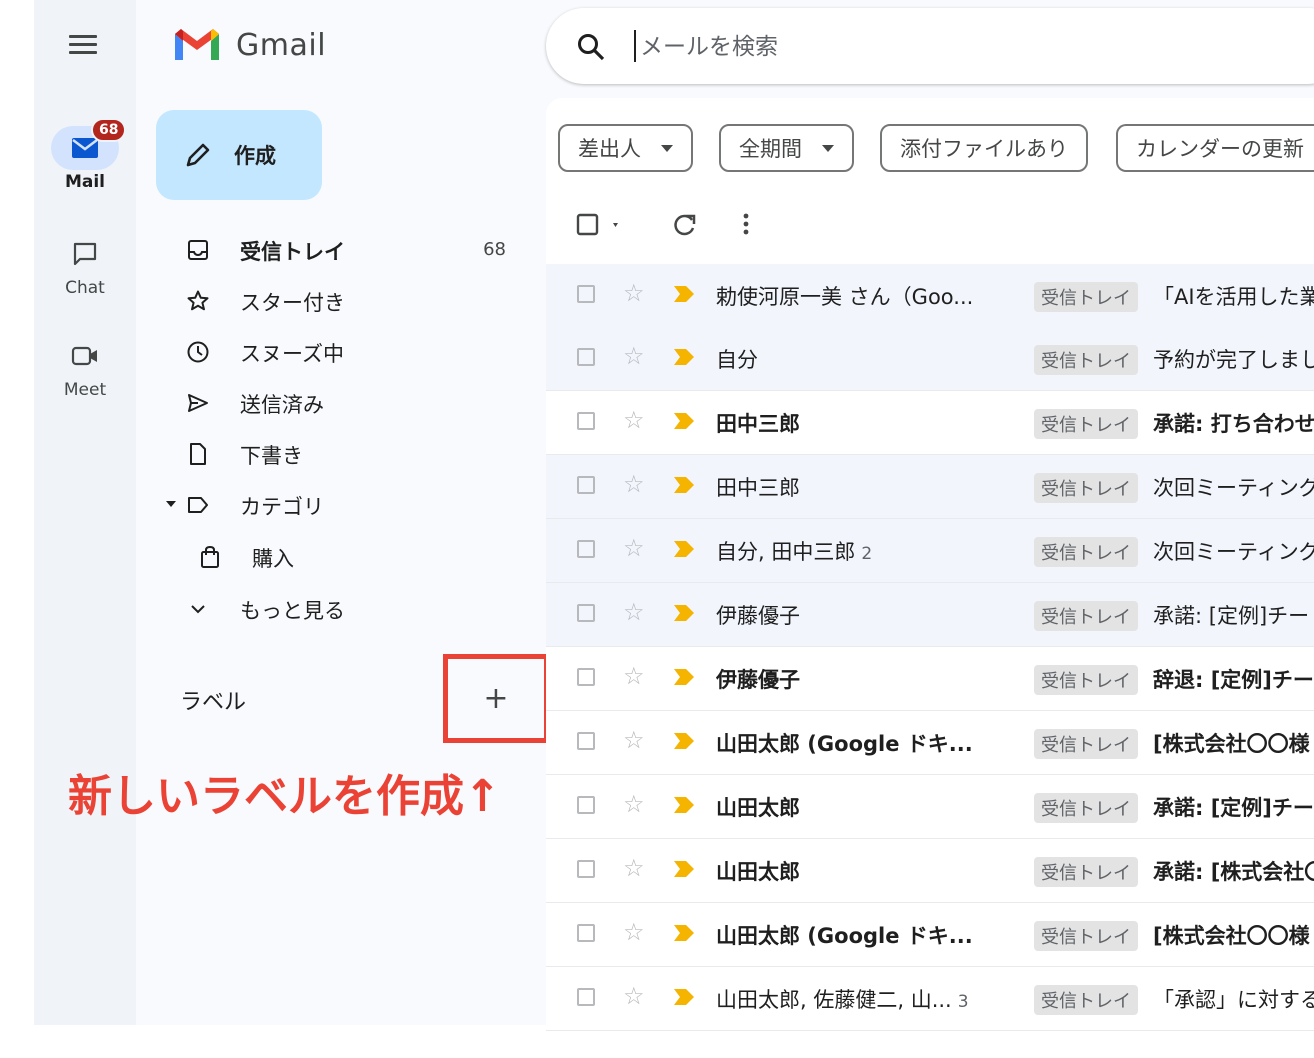  What do you see at coordinates (340, 557) in the screenshot?
I see `nav-item-purchases: 購入` at bounding box center [340, 557].